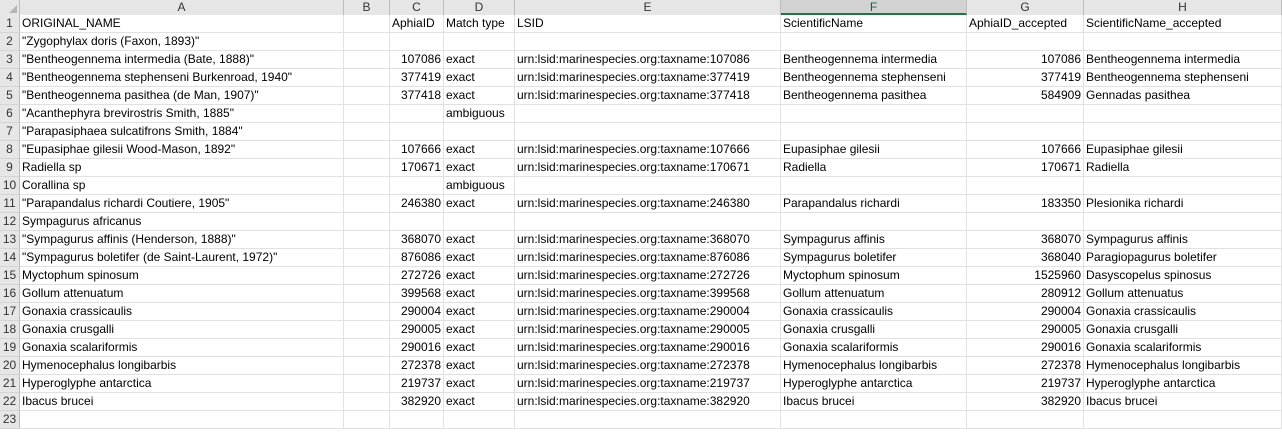  Describe the element at coordinates (10, 312) in the screenshot. I see `row-header-17: 17` at that location.